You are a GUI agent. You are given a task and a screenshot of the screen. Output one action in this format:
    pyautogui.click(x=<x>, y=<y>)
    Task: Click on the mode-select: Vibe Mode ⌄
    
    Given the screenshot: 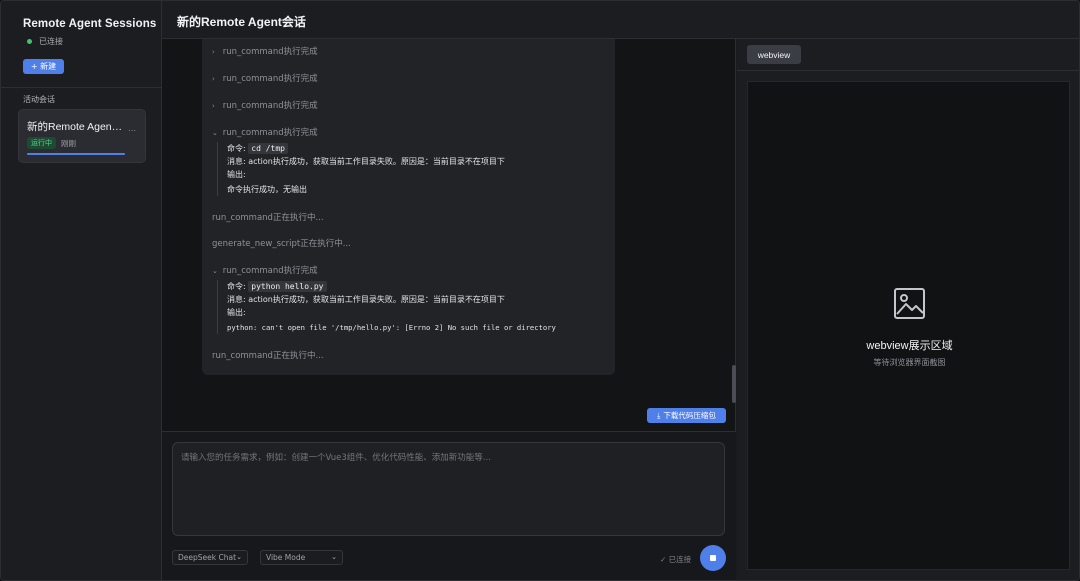 What is the action you would take?
    pyautogui.click(x=301, y=557)
    